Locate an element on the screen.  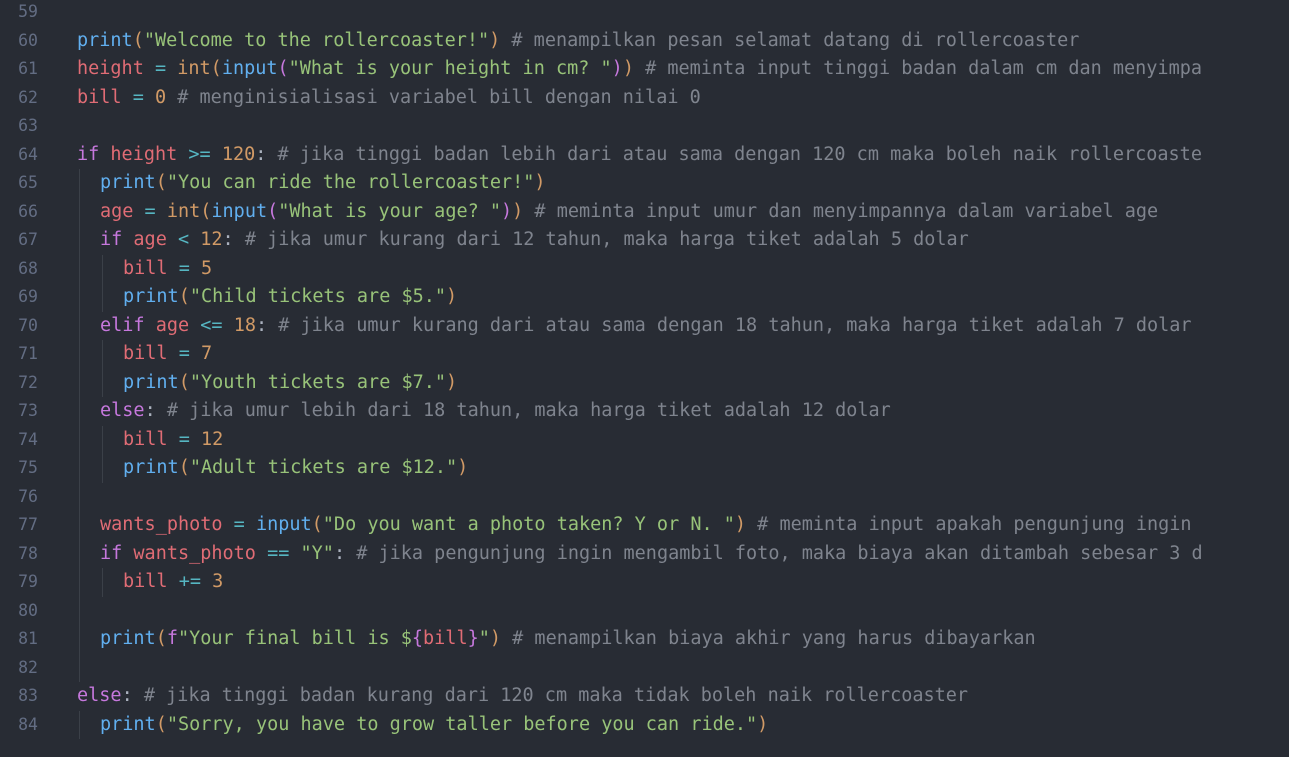
code-line: 79 bill += 3 is located at coordinates (644, 582).